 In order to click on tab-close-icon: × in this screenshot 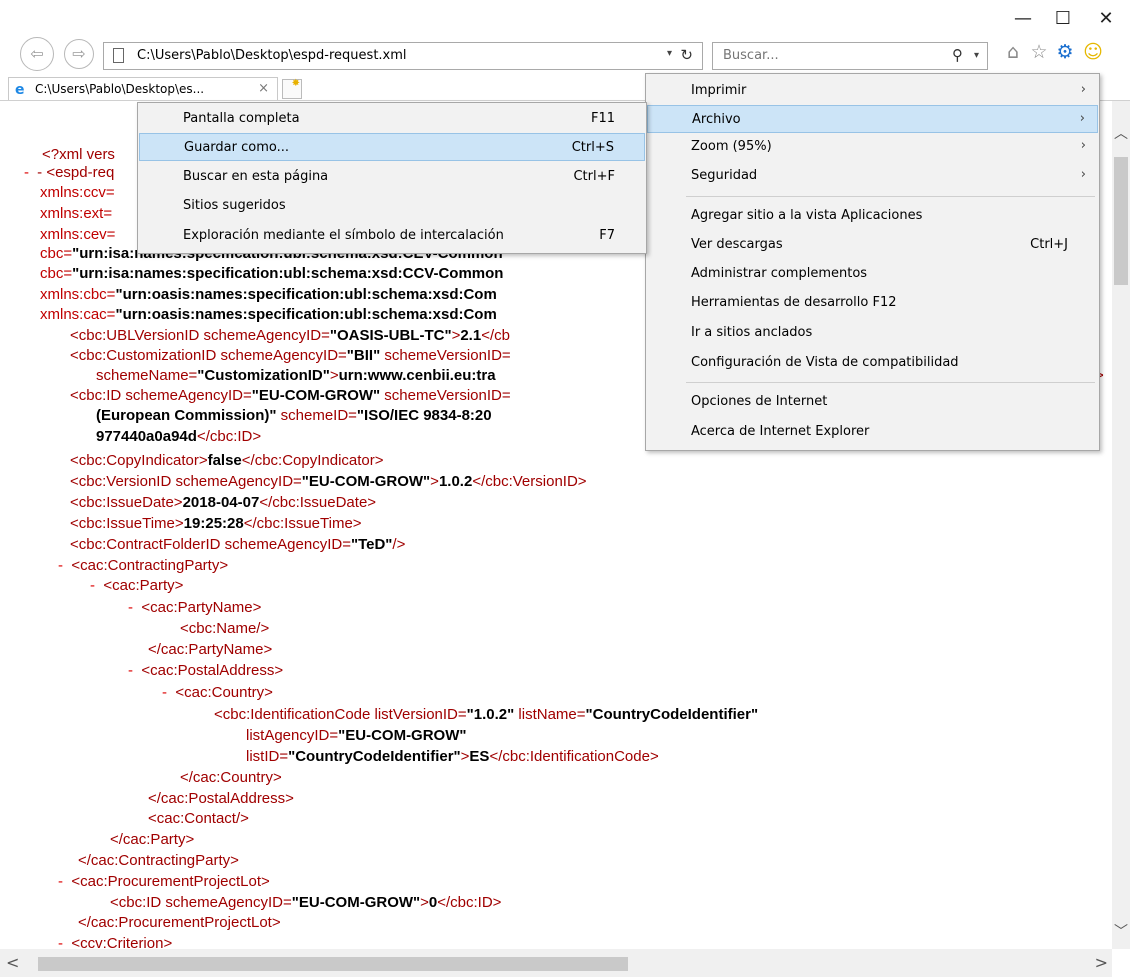, I will do `click(263, 88)`.